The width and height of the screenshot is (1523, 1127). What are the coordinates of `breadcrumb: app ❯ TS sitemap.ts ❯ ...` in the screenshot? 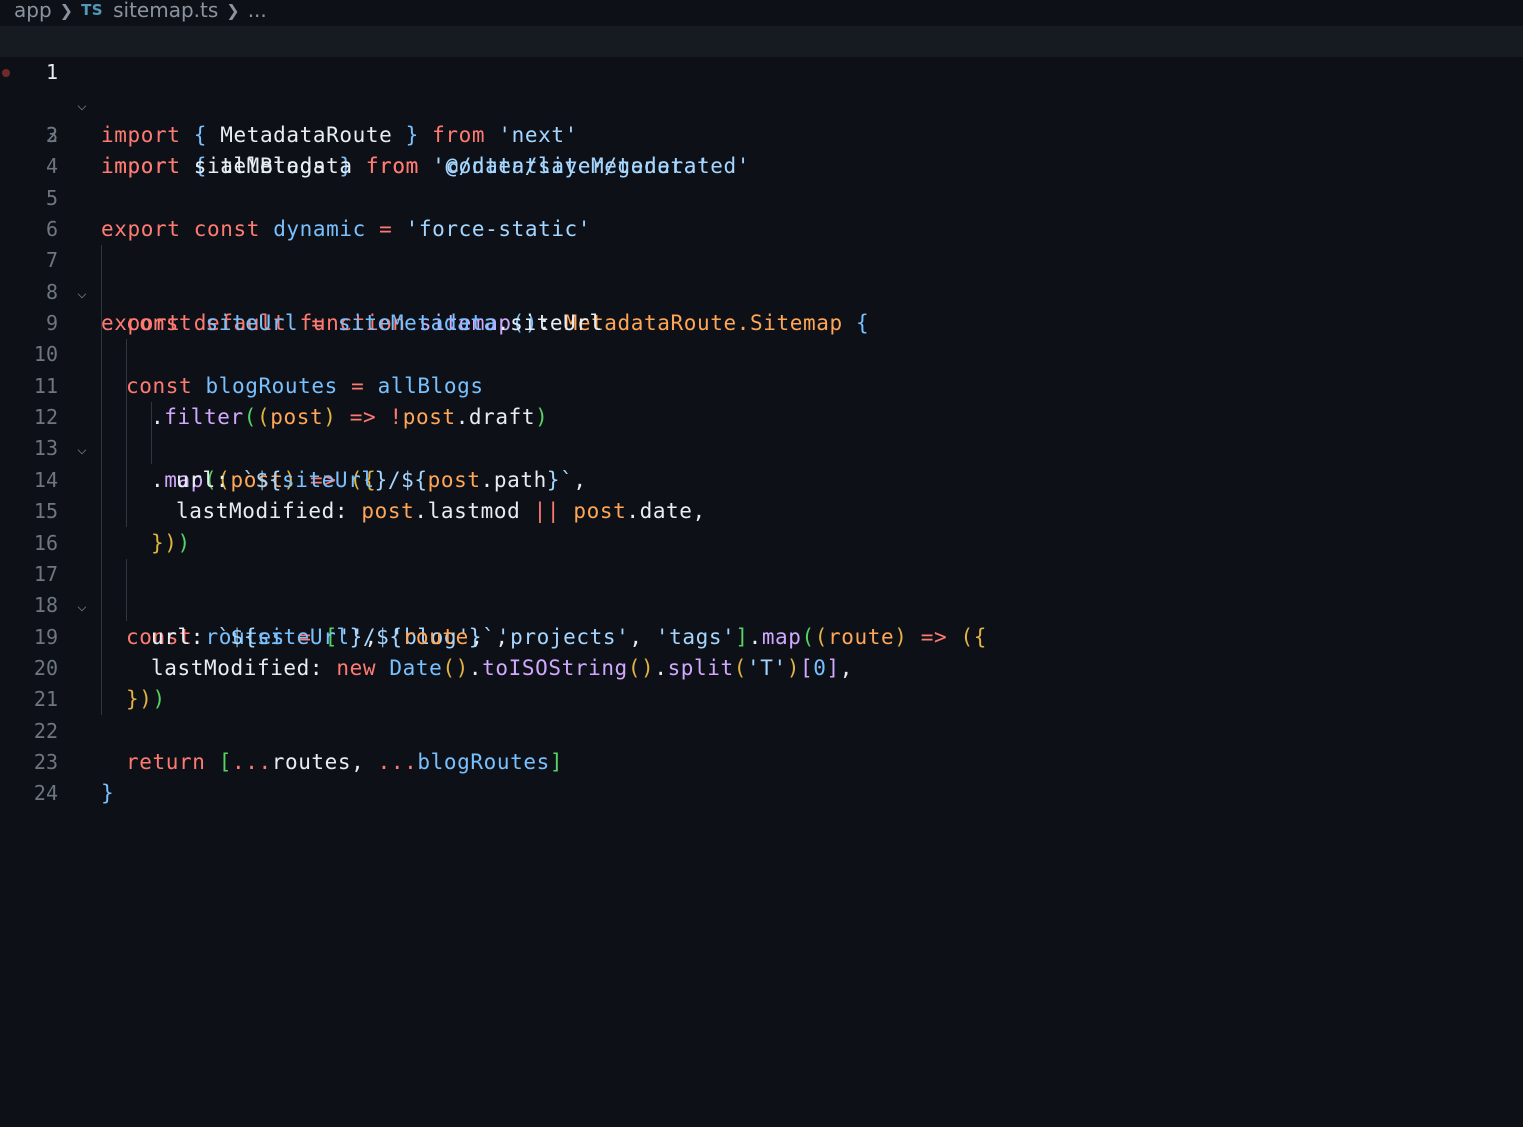 It's located at (140, 12).